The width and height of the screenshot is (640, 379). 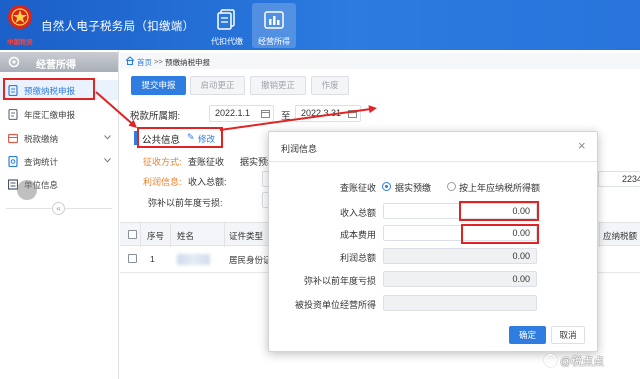 What do you see at coordinates (58, 208) in the screenshot?
I see `sidebar-collapse-button: «` at bounding box center [58, 208].